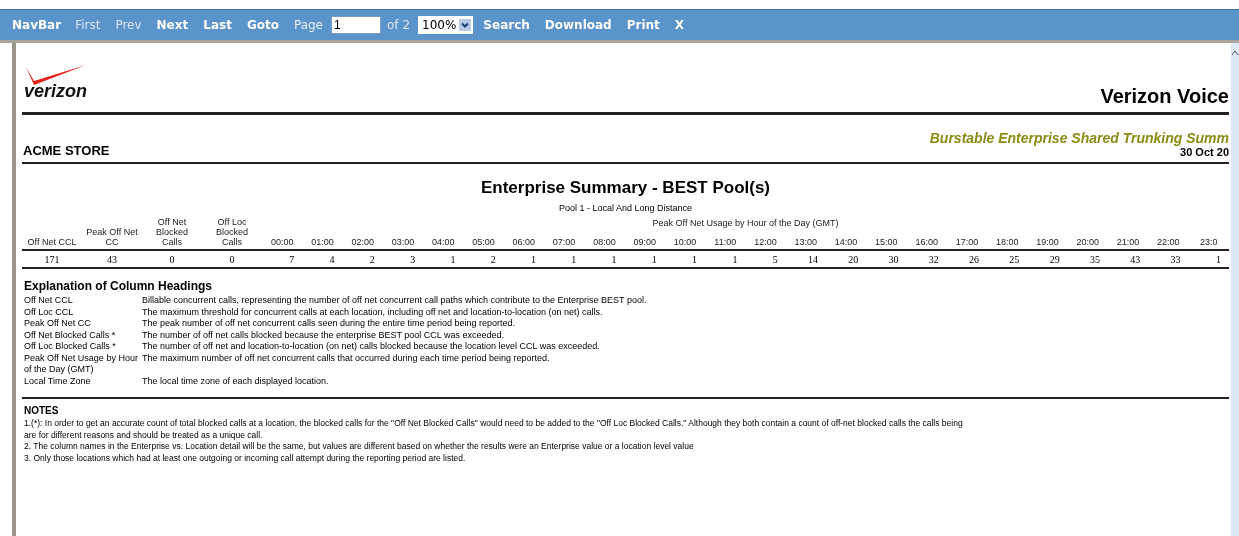  I want to click on column-header: Peak Off Net CC, so click(112, 233).